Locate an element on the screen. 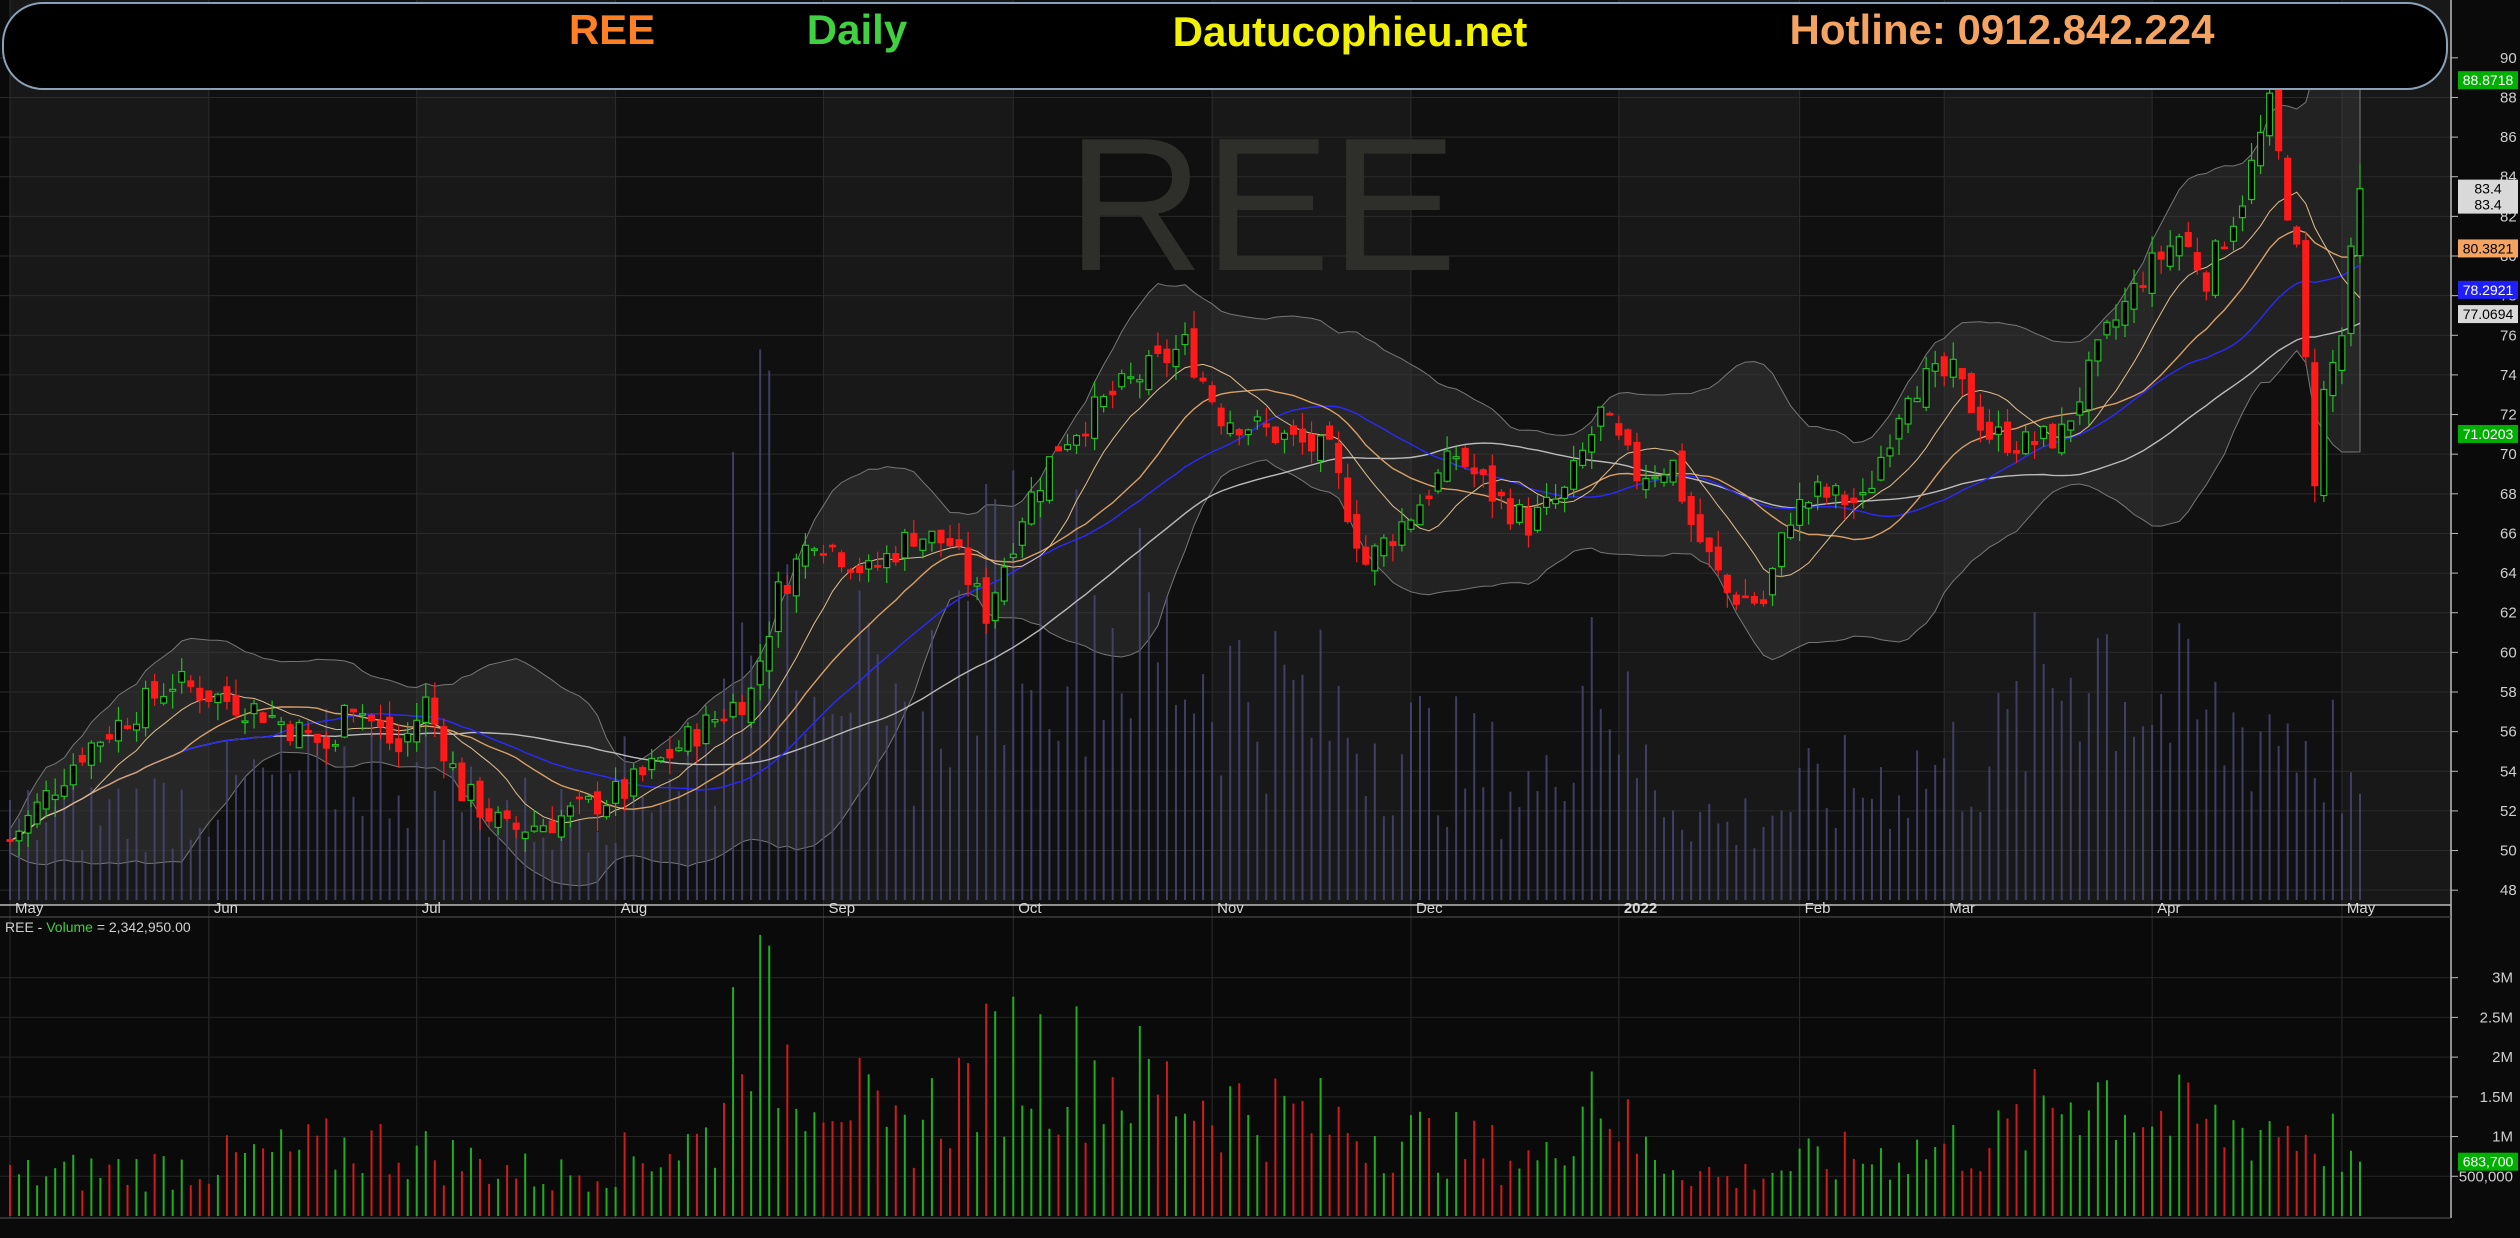 The image size is (2520, 1238). price-badge-text: 77.0694 is located at coordinates (2488, 314).